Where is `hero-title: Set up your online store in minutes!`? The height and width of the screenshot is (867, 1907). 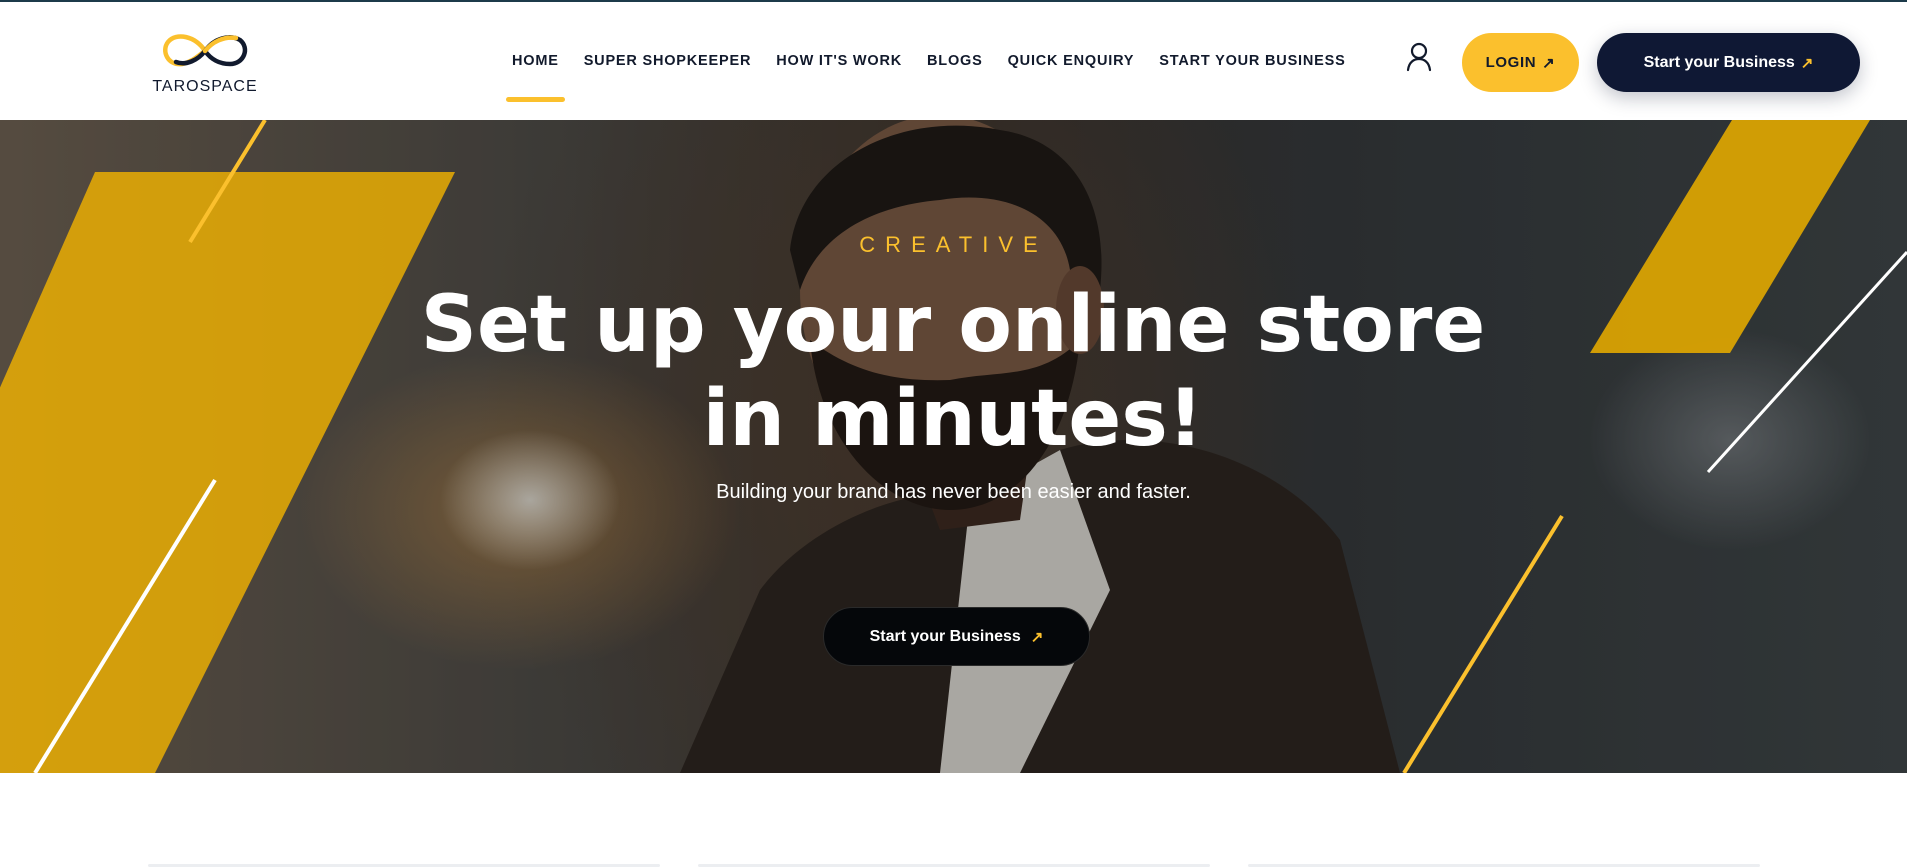
hero-title: Set up your online store in minutes! is located at coordinates (953, 372).